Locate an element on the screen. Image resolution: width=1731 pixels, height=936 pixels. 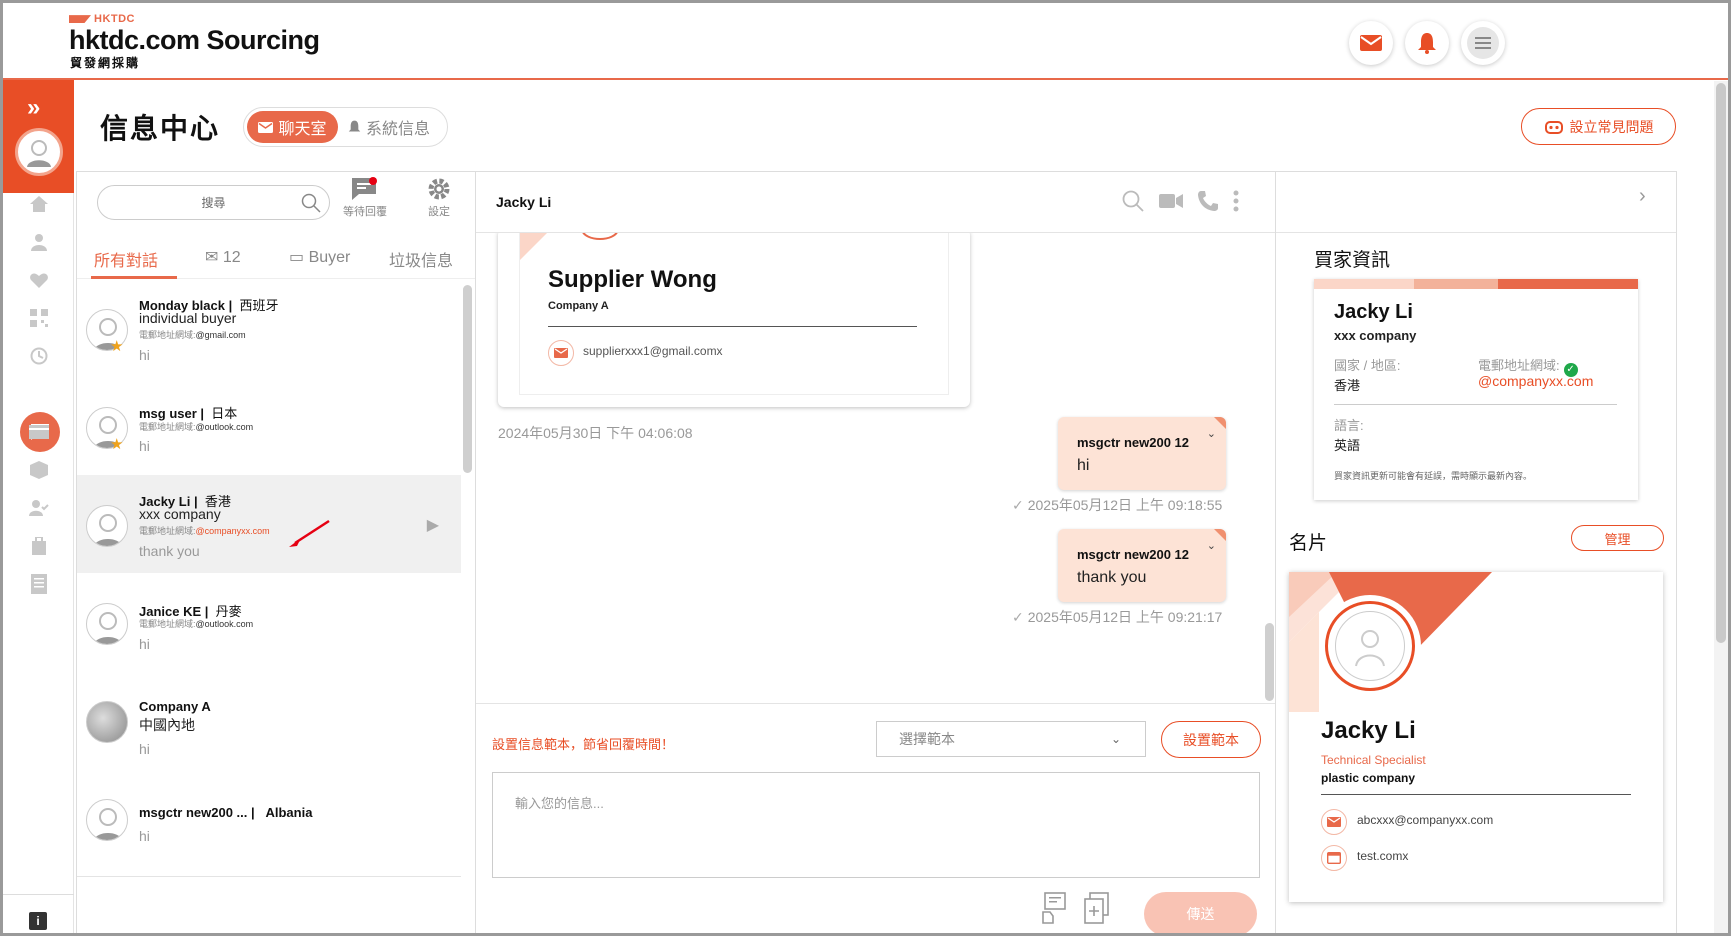
chevron-right-icon: ▶ is located at coordinates (432, 525).